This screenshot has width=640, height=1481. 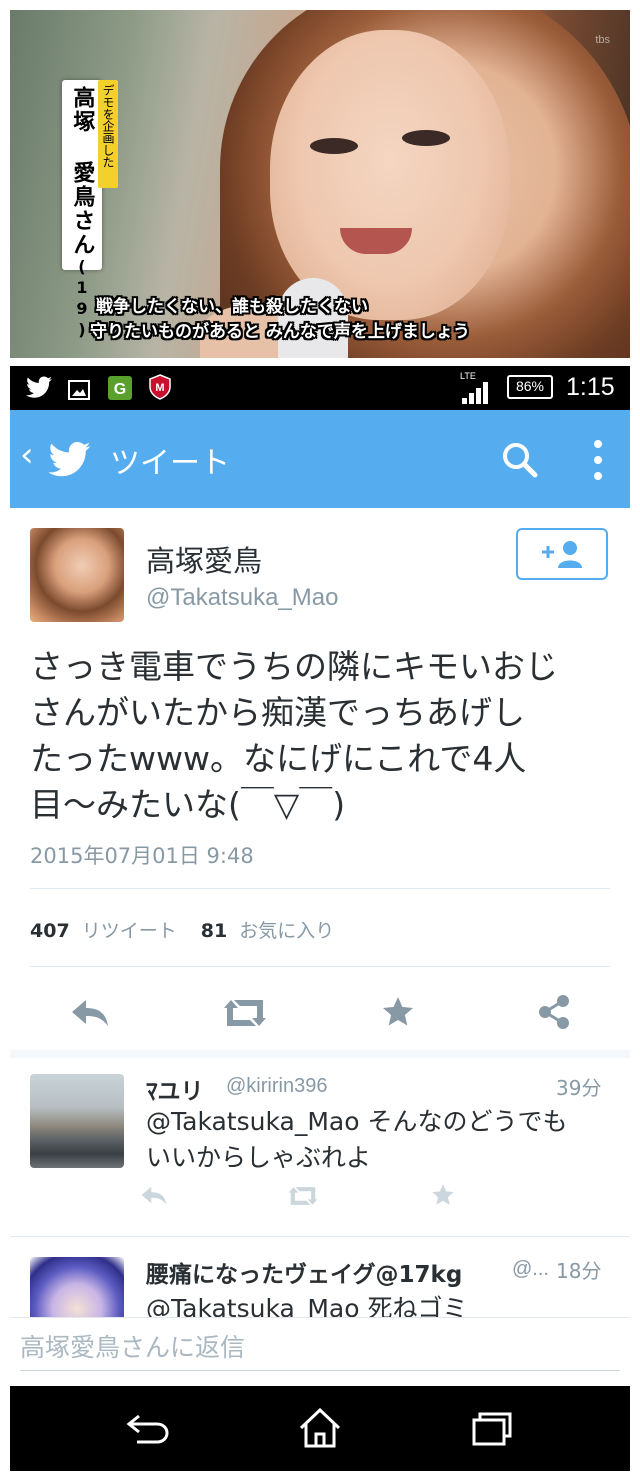 What do you see at coordinates (304, 1272) in the screenshot?
I see `reply-name: 腰痛になったヴェイグ@17kg` at bounding box center [304, 1272].